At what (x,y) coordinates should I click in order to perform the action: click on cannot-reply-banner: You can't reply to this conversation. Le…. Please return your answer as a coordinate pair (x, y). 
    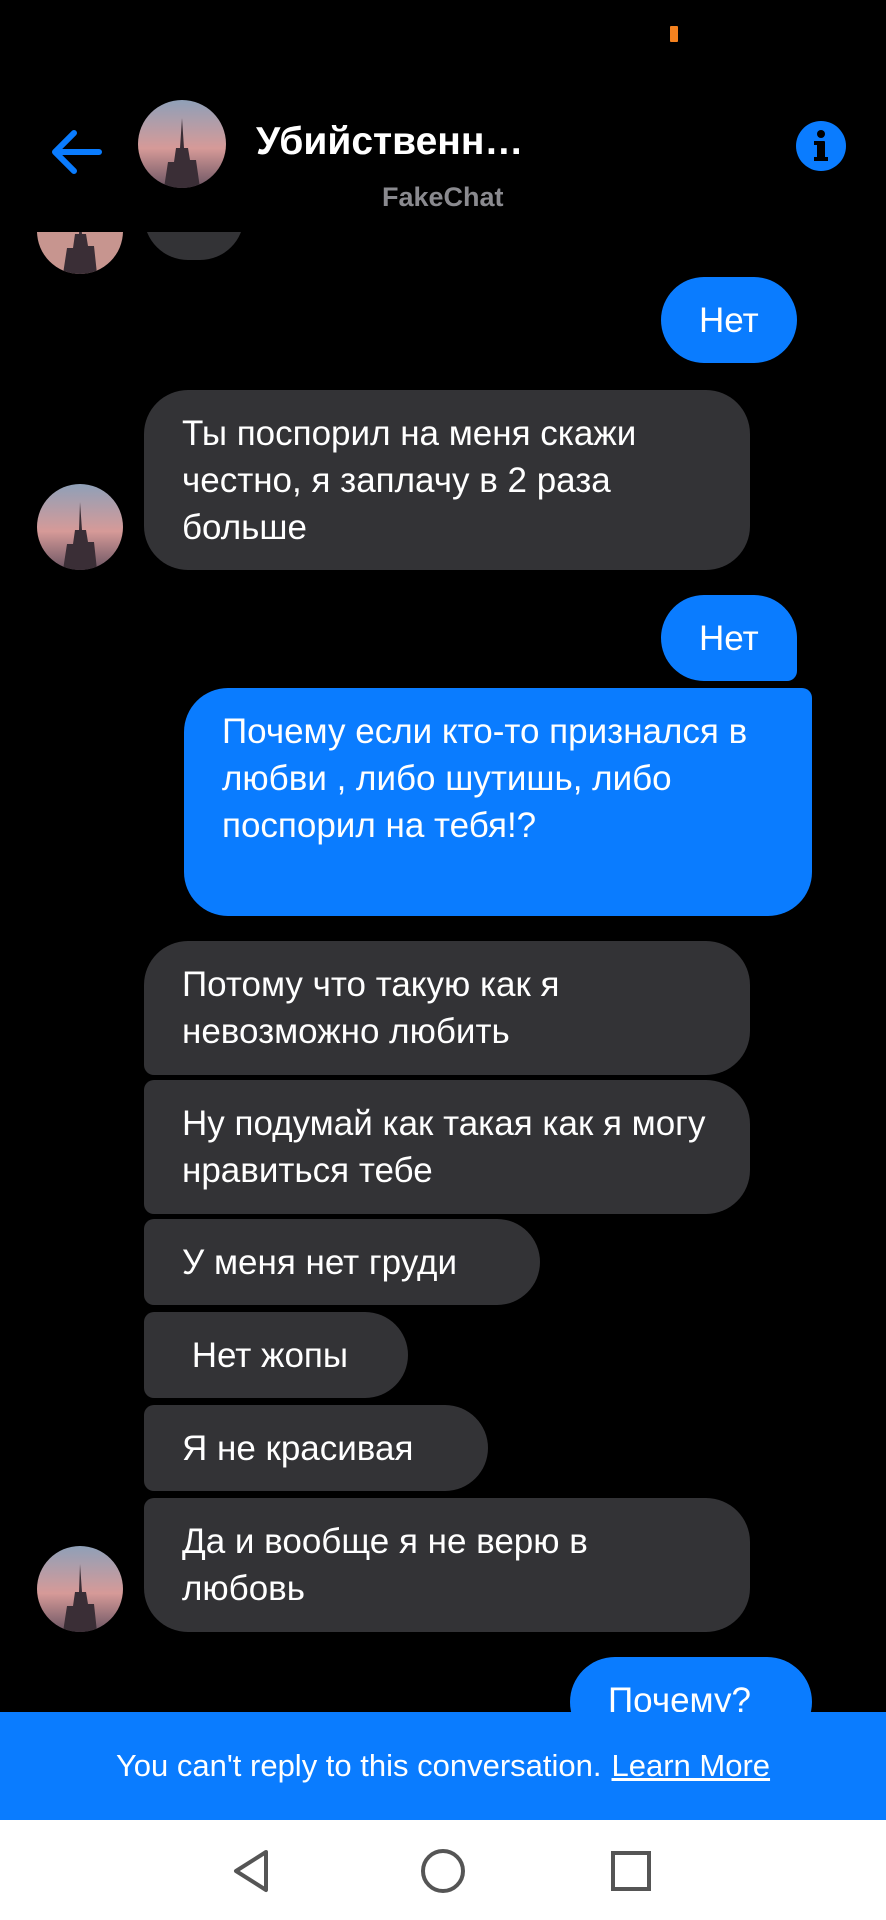
    Looking at the image, I should click on (443, 1766).